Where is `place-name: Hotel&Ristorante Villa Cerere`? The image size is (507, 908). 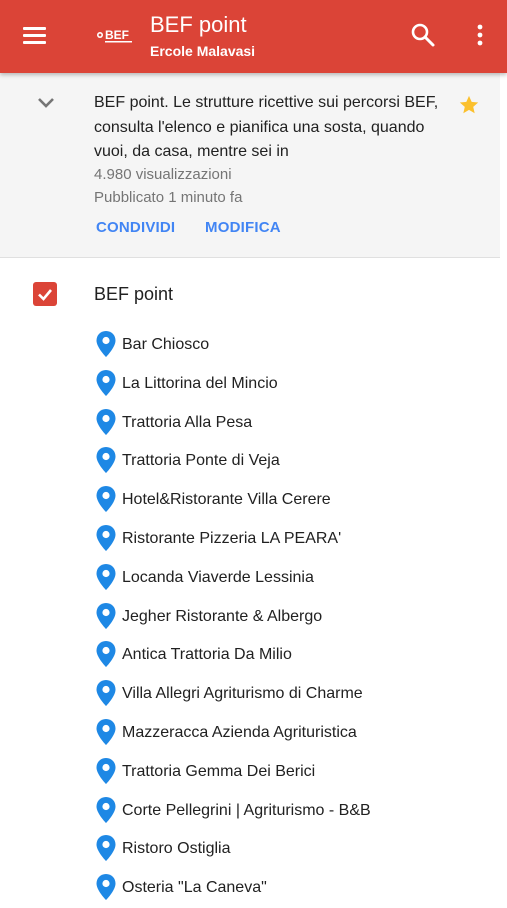
place-name: Hotel&Ristorante Villa Cerere is located at coordinates (226, 500).